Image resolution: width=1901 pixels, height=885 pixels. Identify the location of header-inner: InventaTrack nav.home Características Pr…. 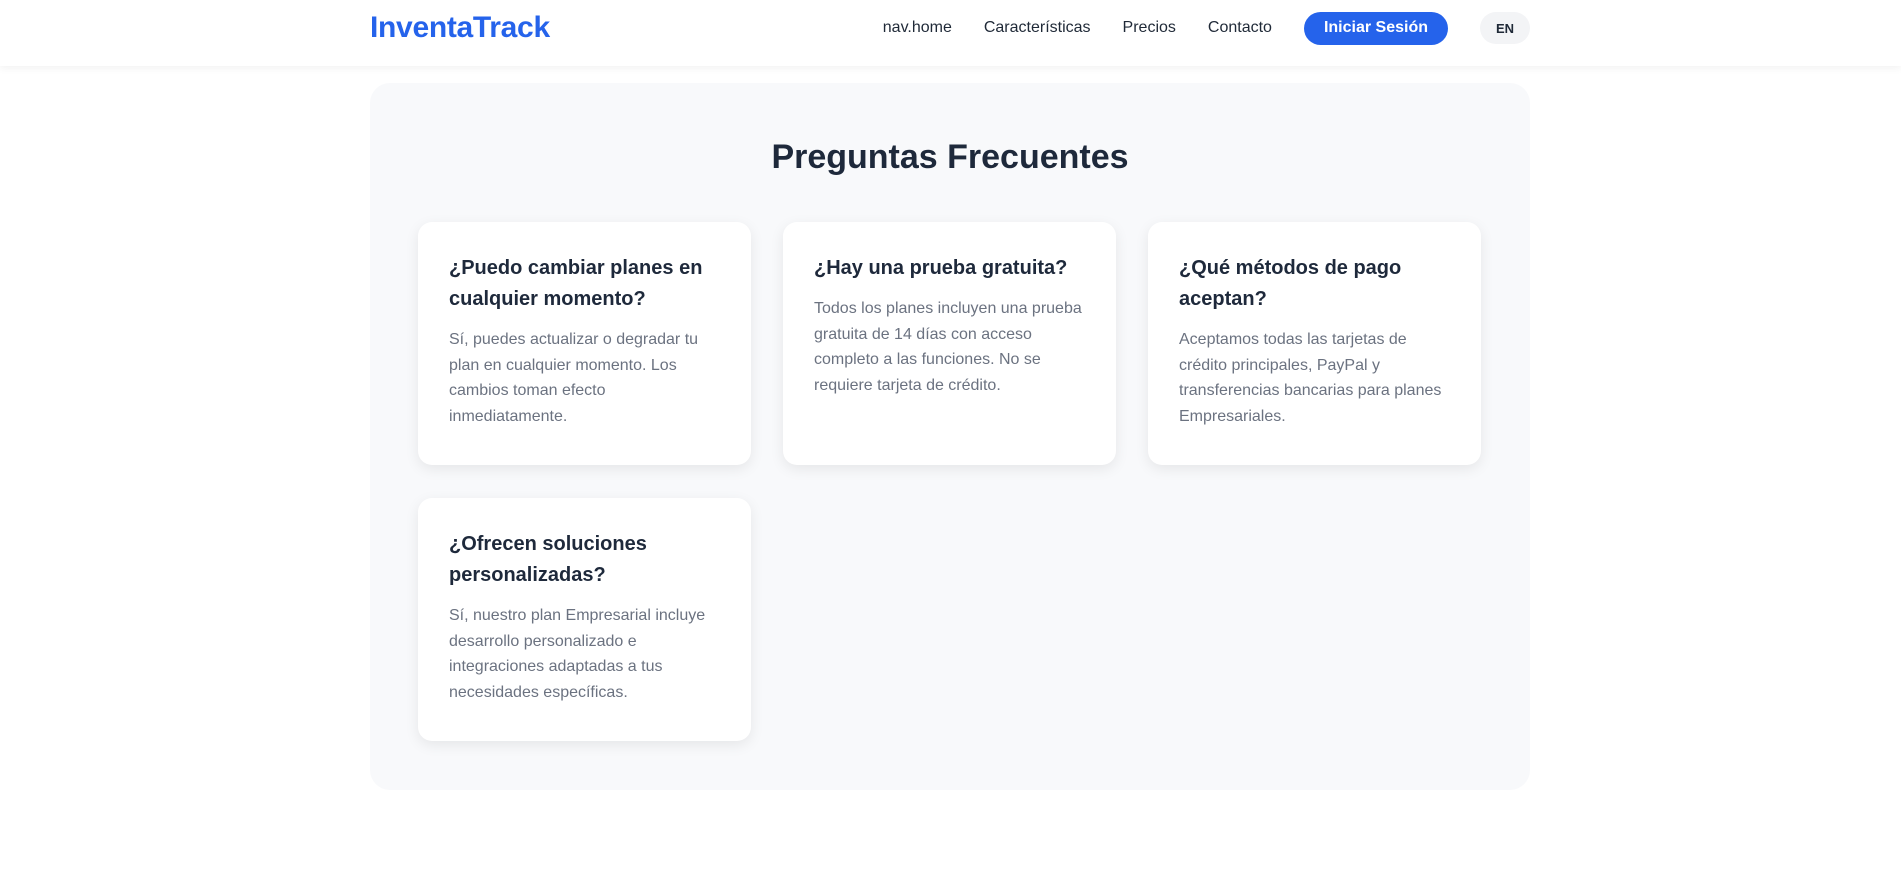
(950, 28).